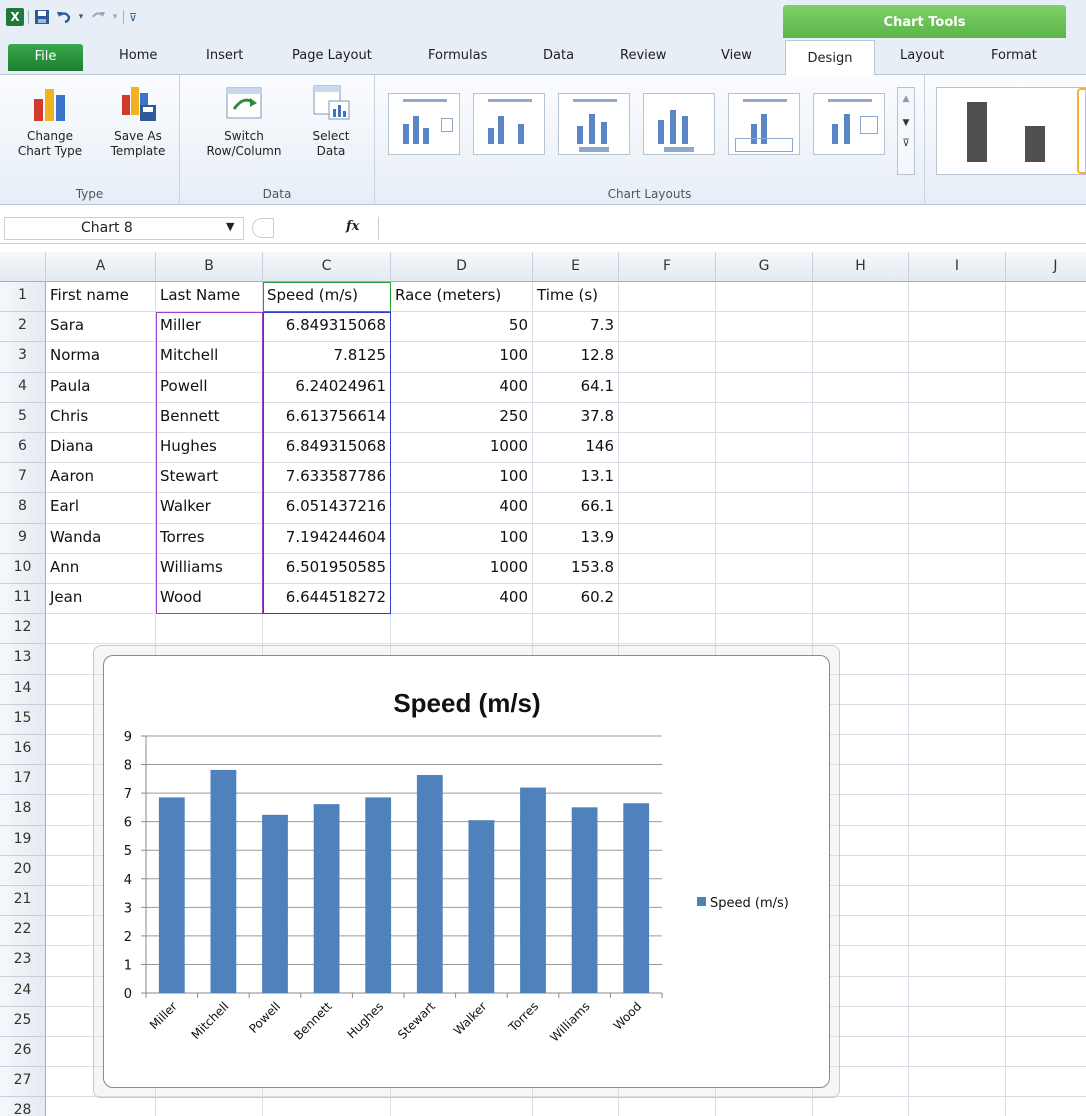  What do you see at coordinates (101, 508) in the screenshot?
I see `cell: Earl` at bounding box center [101, 508].